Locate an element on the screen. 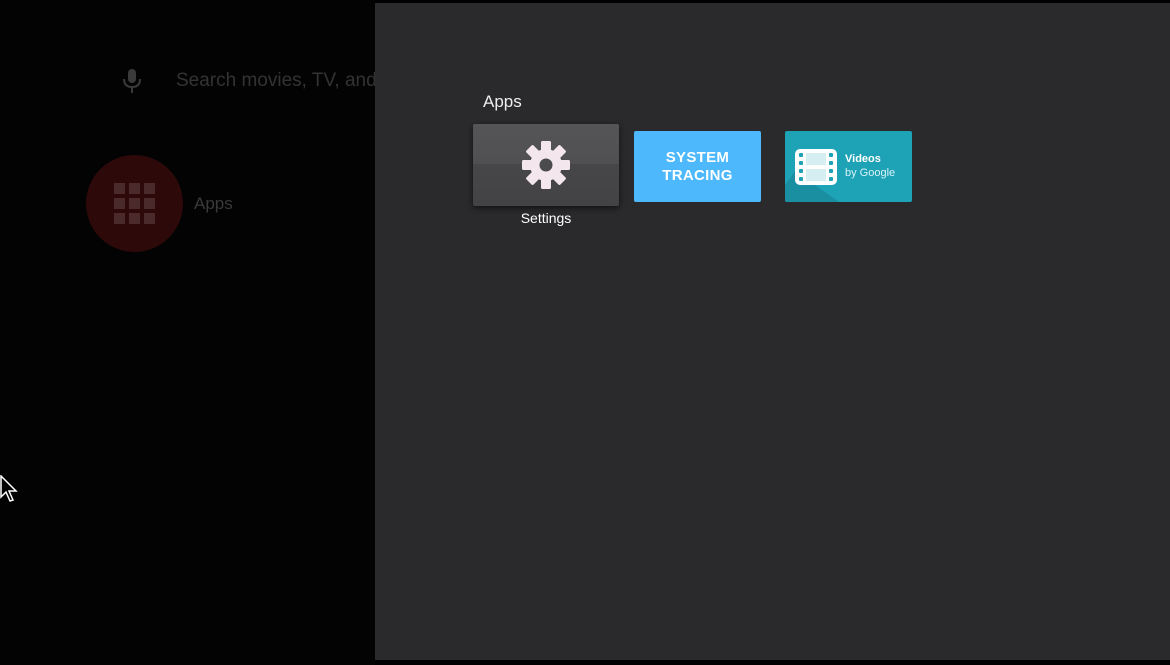 The width and height of the screenshot is (1170, 665). settings-tile is located at coordinates (546, 165).